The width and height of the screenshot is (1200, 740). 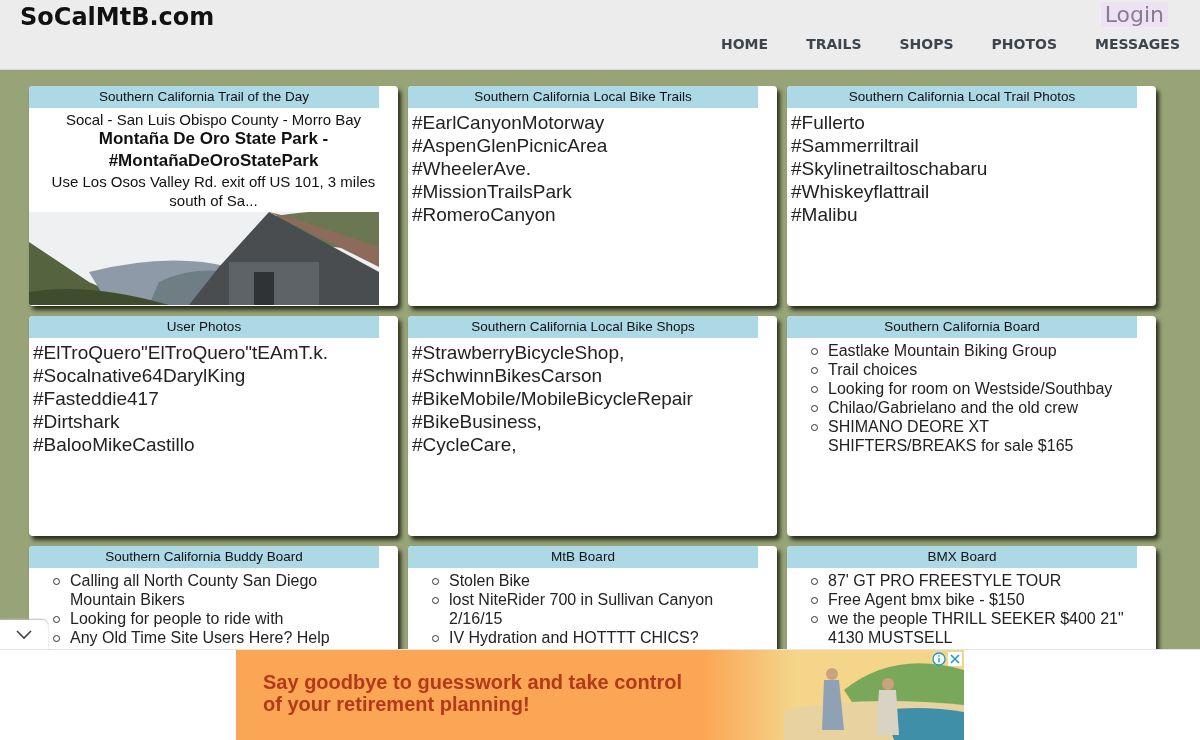 I want to click on nav-link: TRAILS, so click(x=834, y=44).